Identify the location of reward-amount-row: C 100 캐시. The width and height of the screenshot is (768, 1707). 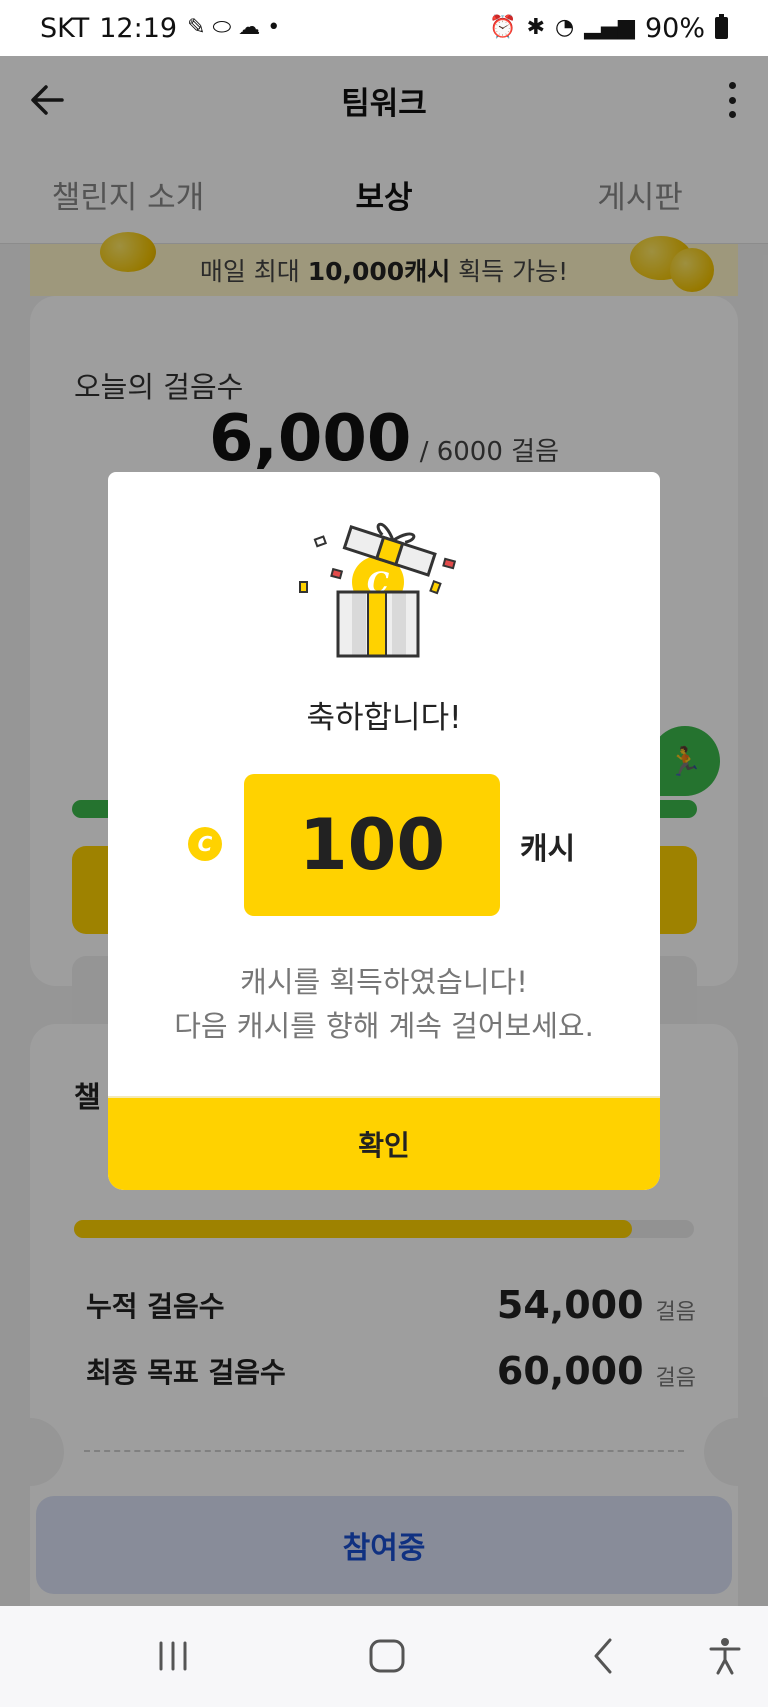
(384, 845).